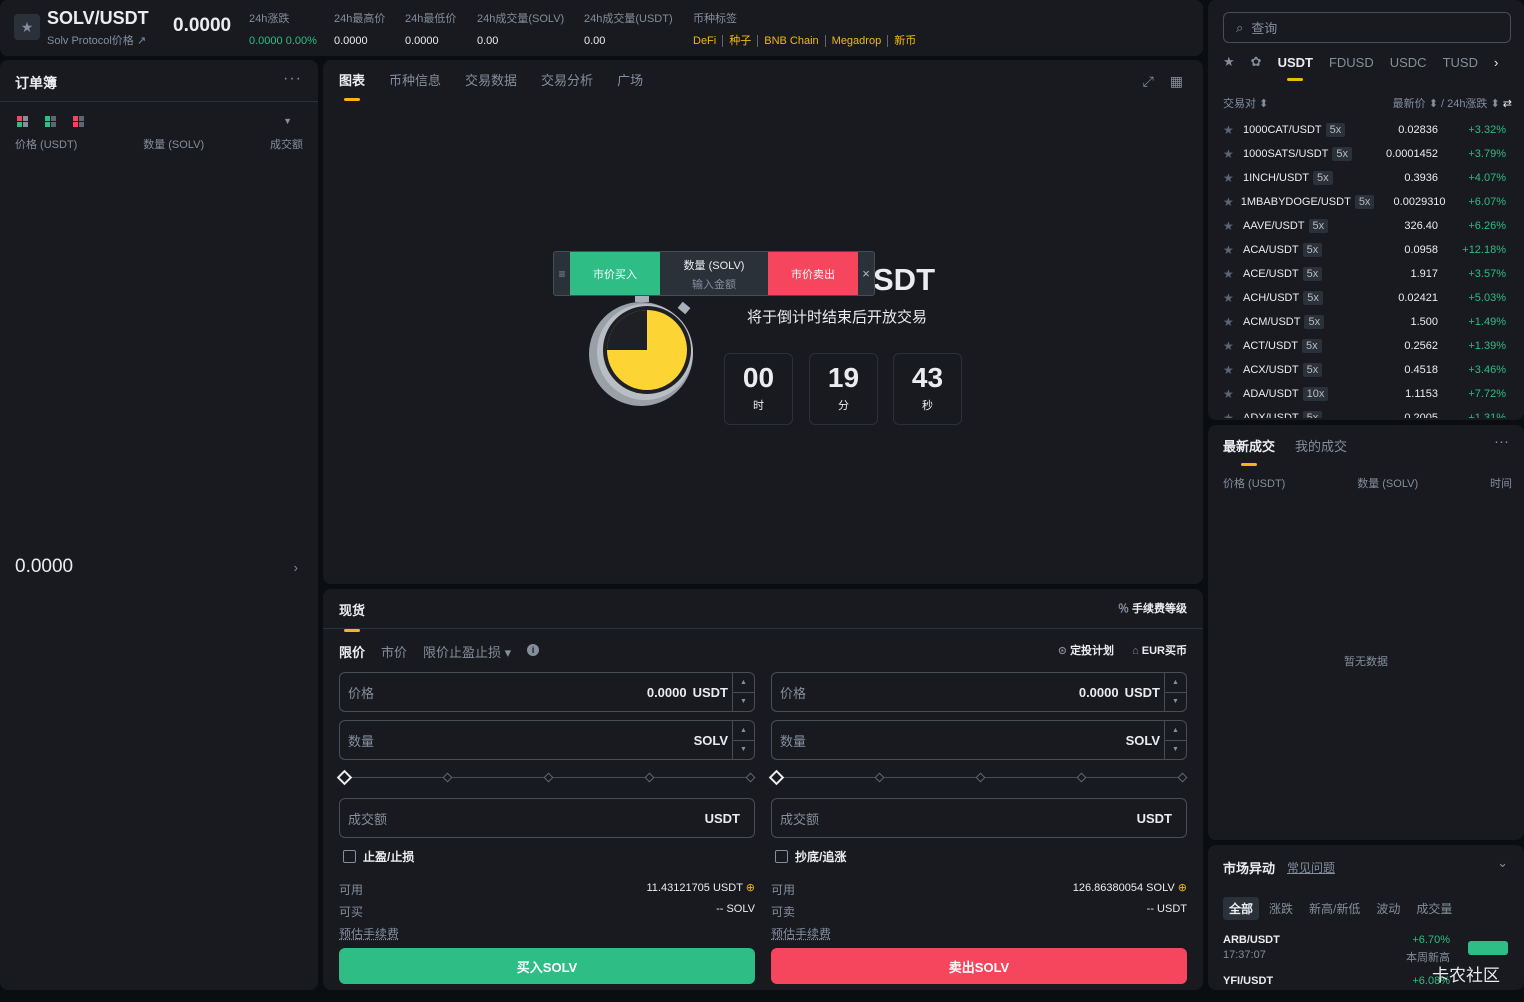 The width and height of the screenshot is (1524, 1002). What do you see at coordinates (979, 966) in the screenshot?
I see `sell-button: 卖出SOLV` at bounding box center [979, 966].